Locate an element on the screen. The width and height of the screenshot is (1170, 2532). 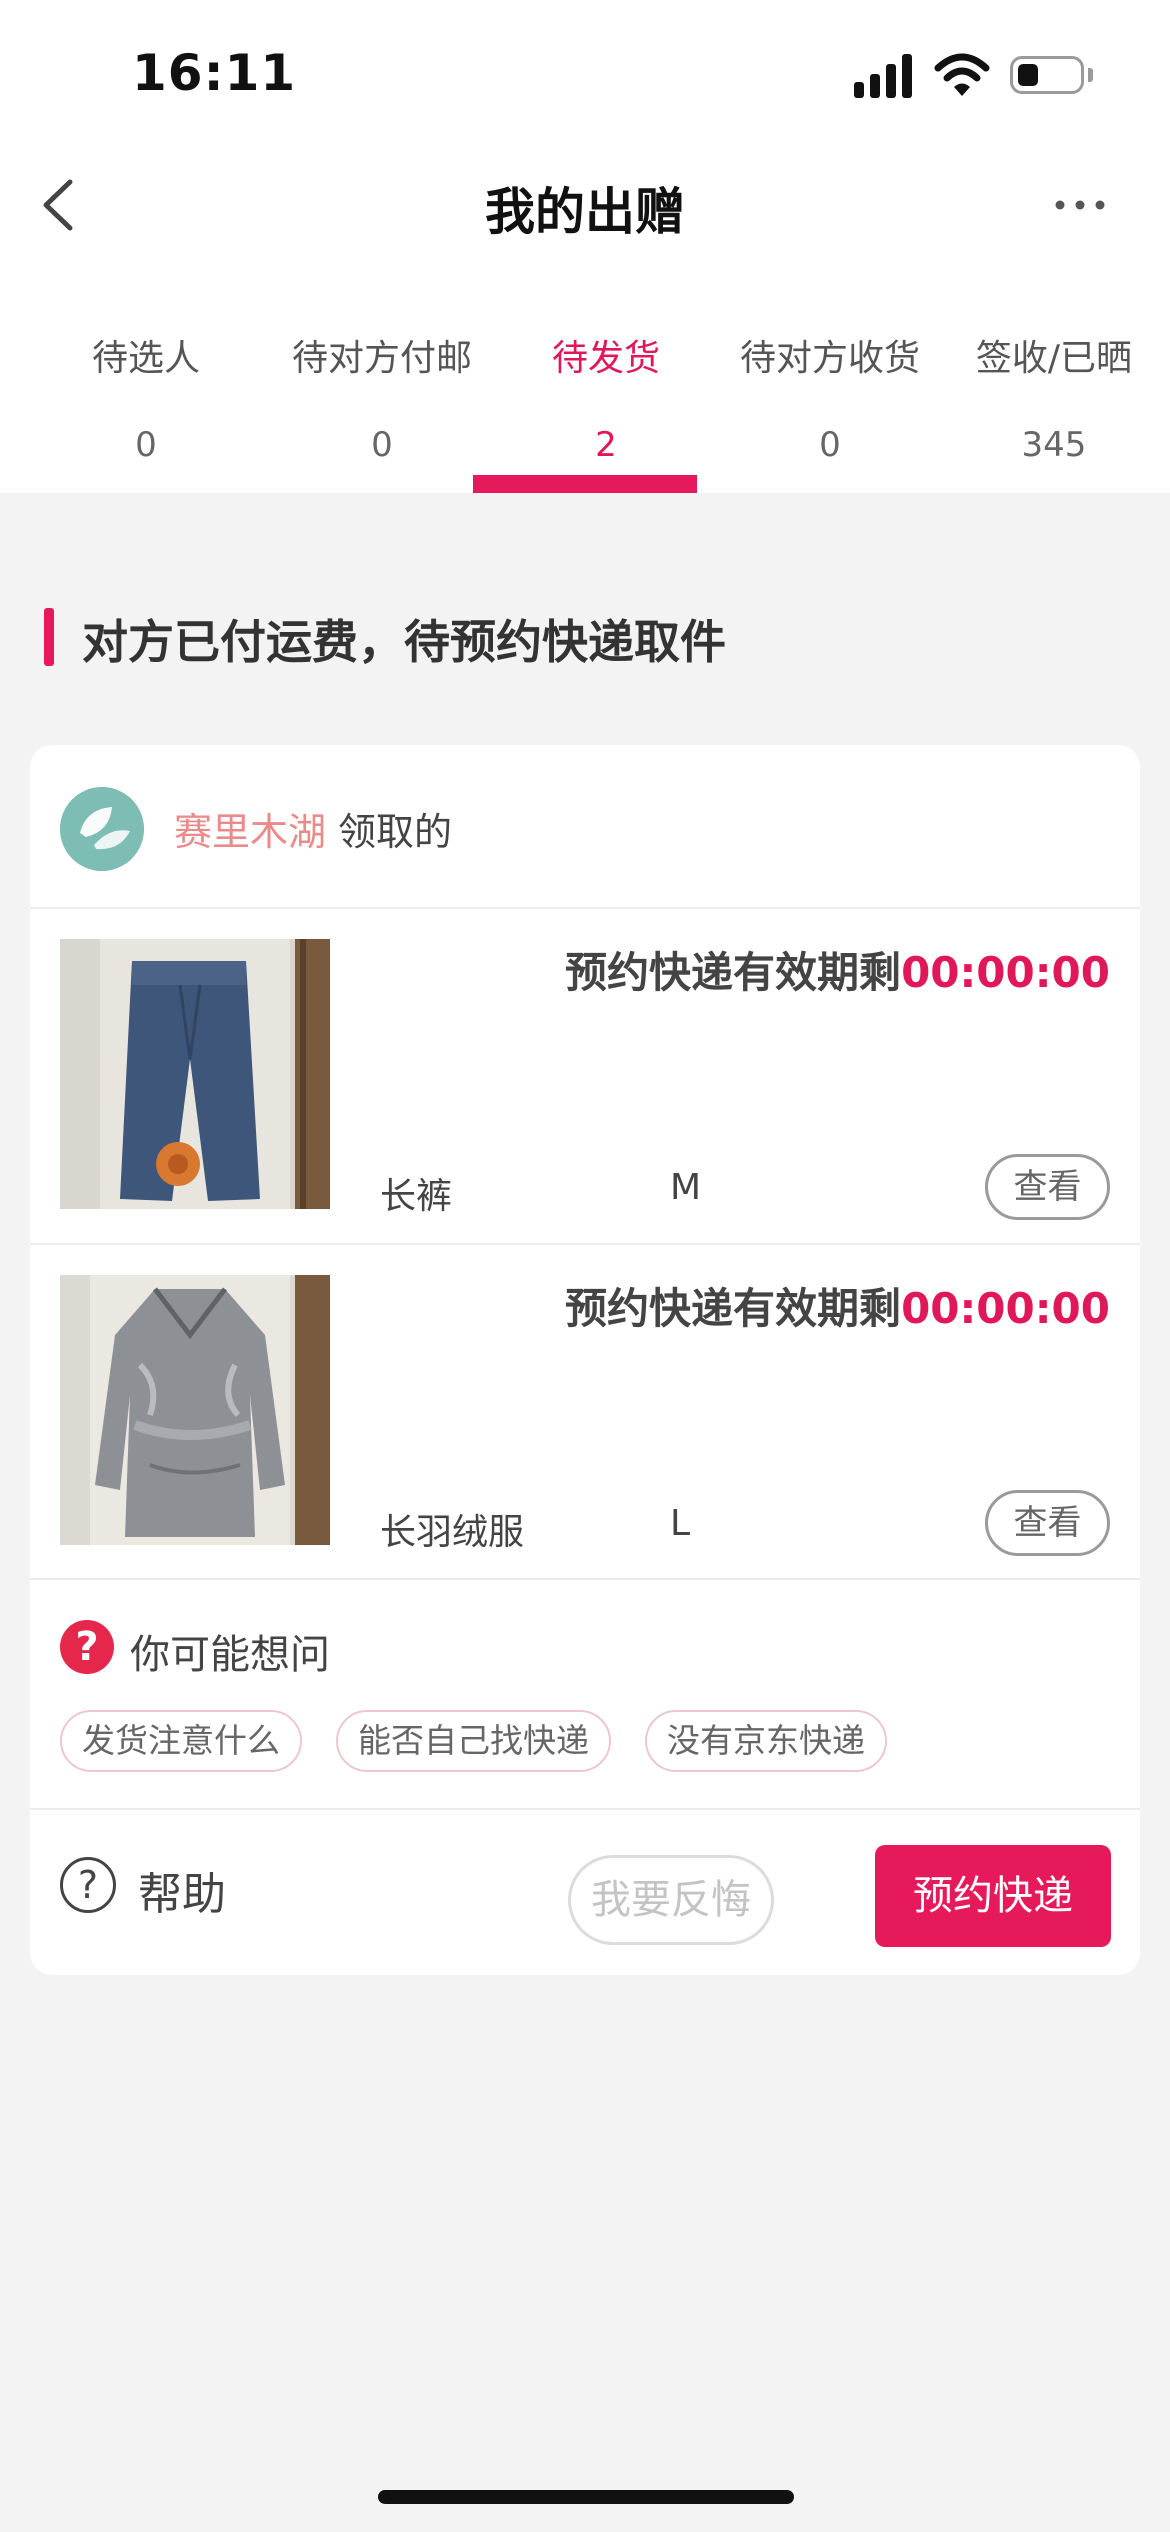
section-accent-bar is located at coordinates (49, 637).